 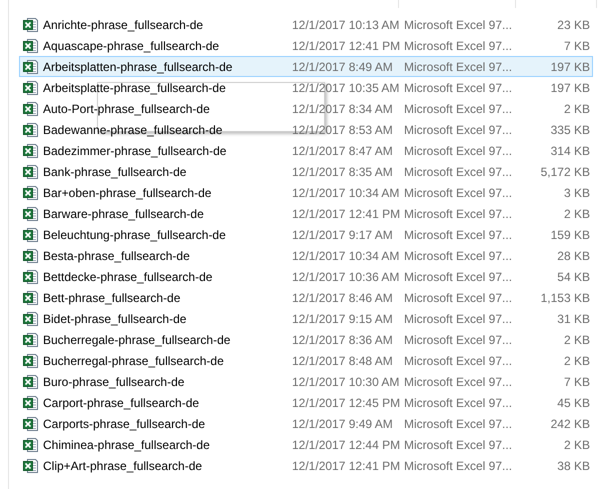 I want to click on date-modified: 12/1/2017 8:48 AM, so click(x=342, y=361).